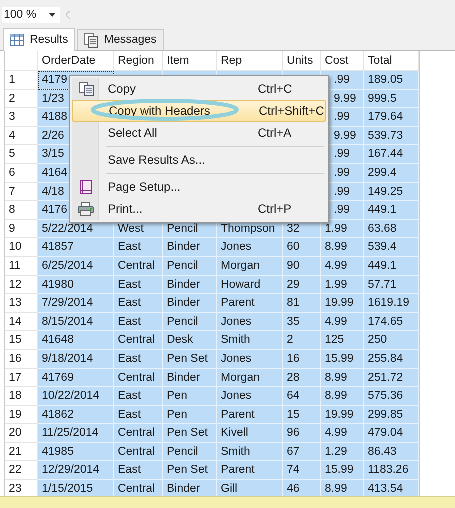 The width and height of the screenshot is (455, 508). What do you see at coordinates (21, 340) in the screenshot?
I see `row-number: 15` at bounding box center [21, 340].